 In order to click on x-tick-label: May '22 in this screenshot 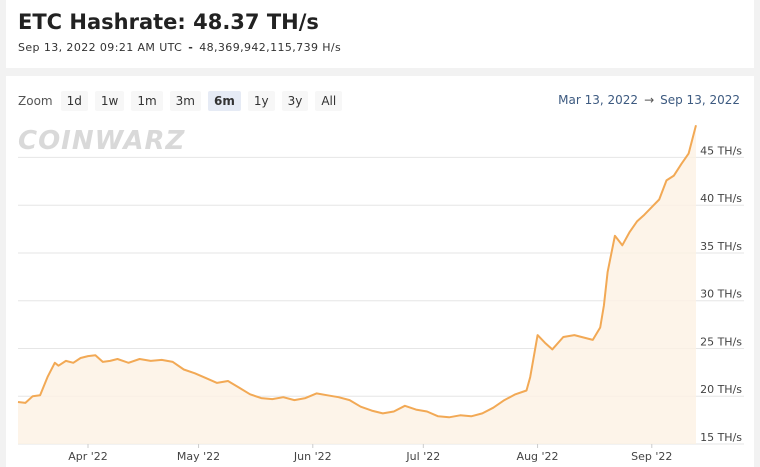, I will do `click(198, 456)`.